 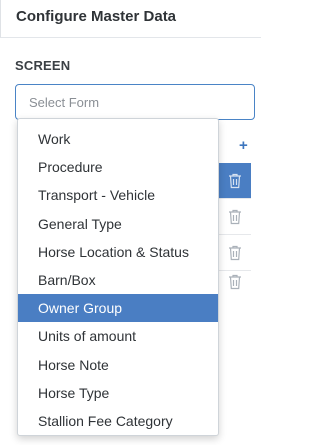 I want to click on dropdown-item-general-type: General Type, so click(x=118, y=224).